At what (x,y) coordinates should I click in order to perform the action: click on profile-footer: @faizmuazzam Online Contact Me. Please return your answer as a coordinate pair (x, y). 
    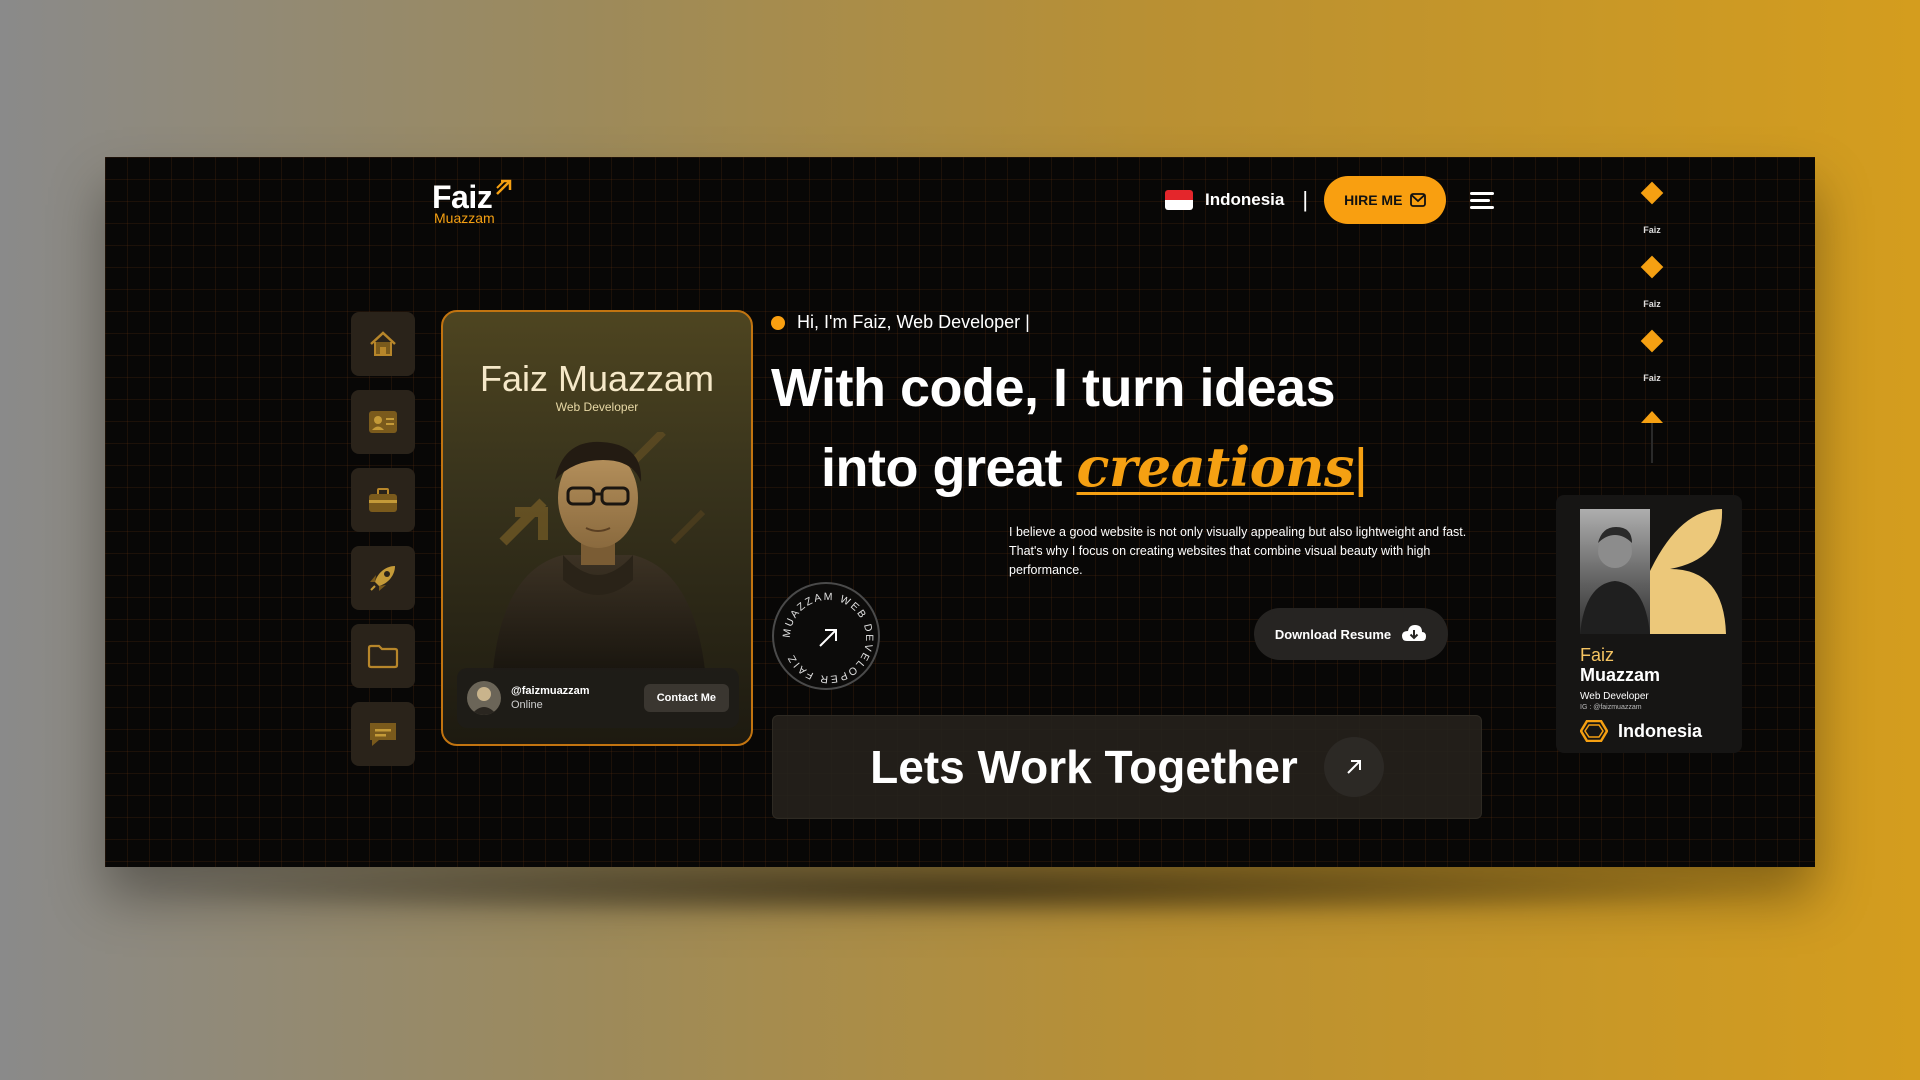
    Looking at the image, I should click on (598, 698).